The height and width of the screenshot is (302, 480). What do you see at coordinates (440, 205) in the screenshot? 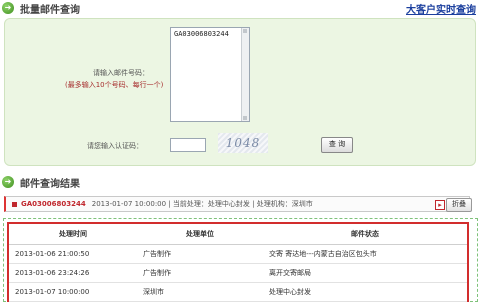
I see `expand-icon: ▸` at bounding box center [440, 205].